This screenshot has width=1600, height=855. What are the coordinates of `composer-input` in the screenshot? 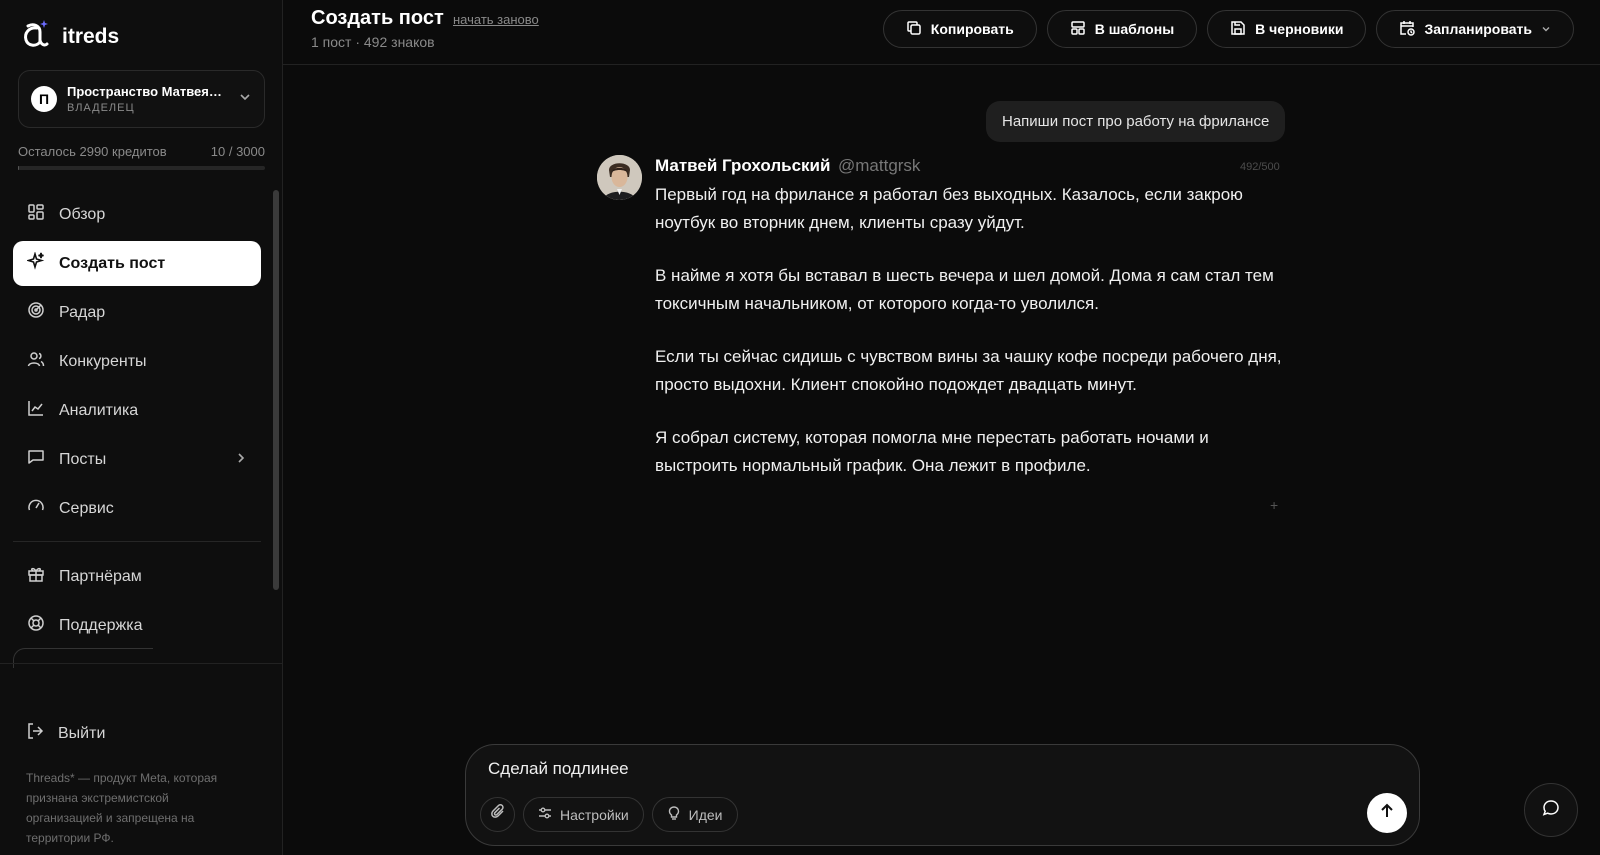 It's located at (898, 769).